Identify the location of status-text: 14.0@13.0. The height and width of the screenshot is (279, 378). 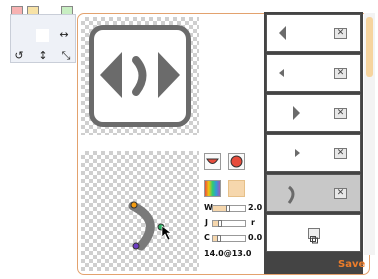
(228, 253).